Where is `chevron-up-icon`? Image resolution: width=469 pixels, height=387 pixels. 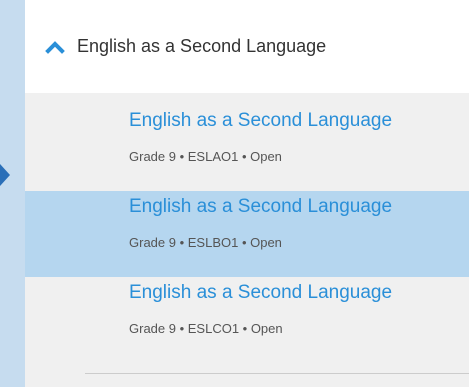 chevron-up-icon is located at coordinates (55, 47).